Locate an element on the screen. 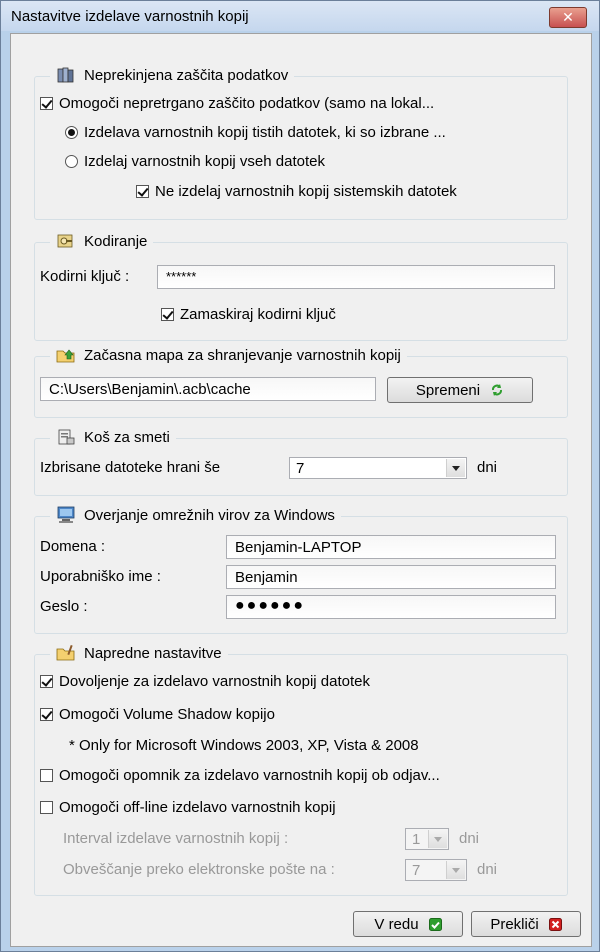 This screenshot has width=600, height=952. cancel-label: Prekliči is located at coordinates (514, 924).